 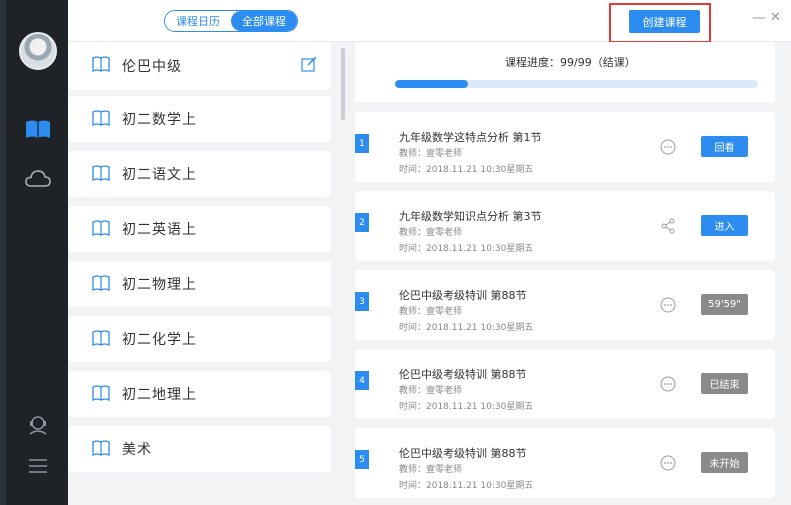 What do you see at coordinates (362, 301) in the screenshot?
I see `lesson-number: 3` at bounding box center [362, 301].